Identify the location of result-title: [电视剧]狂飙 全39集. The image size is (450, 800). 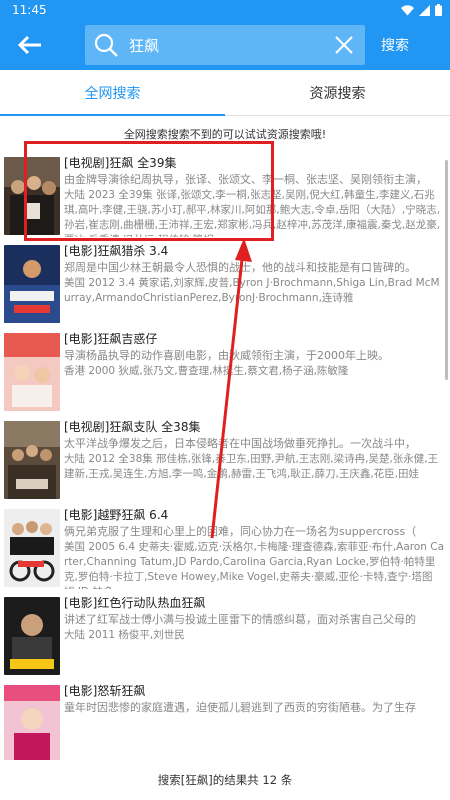
(120, 163).